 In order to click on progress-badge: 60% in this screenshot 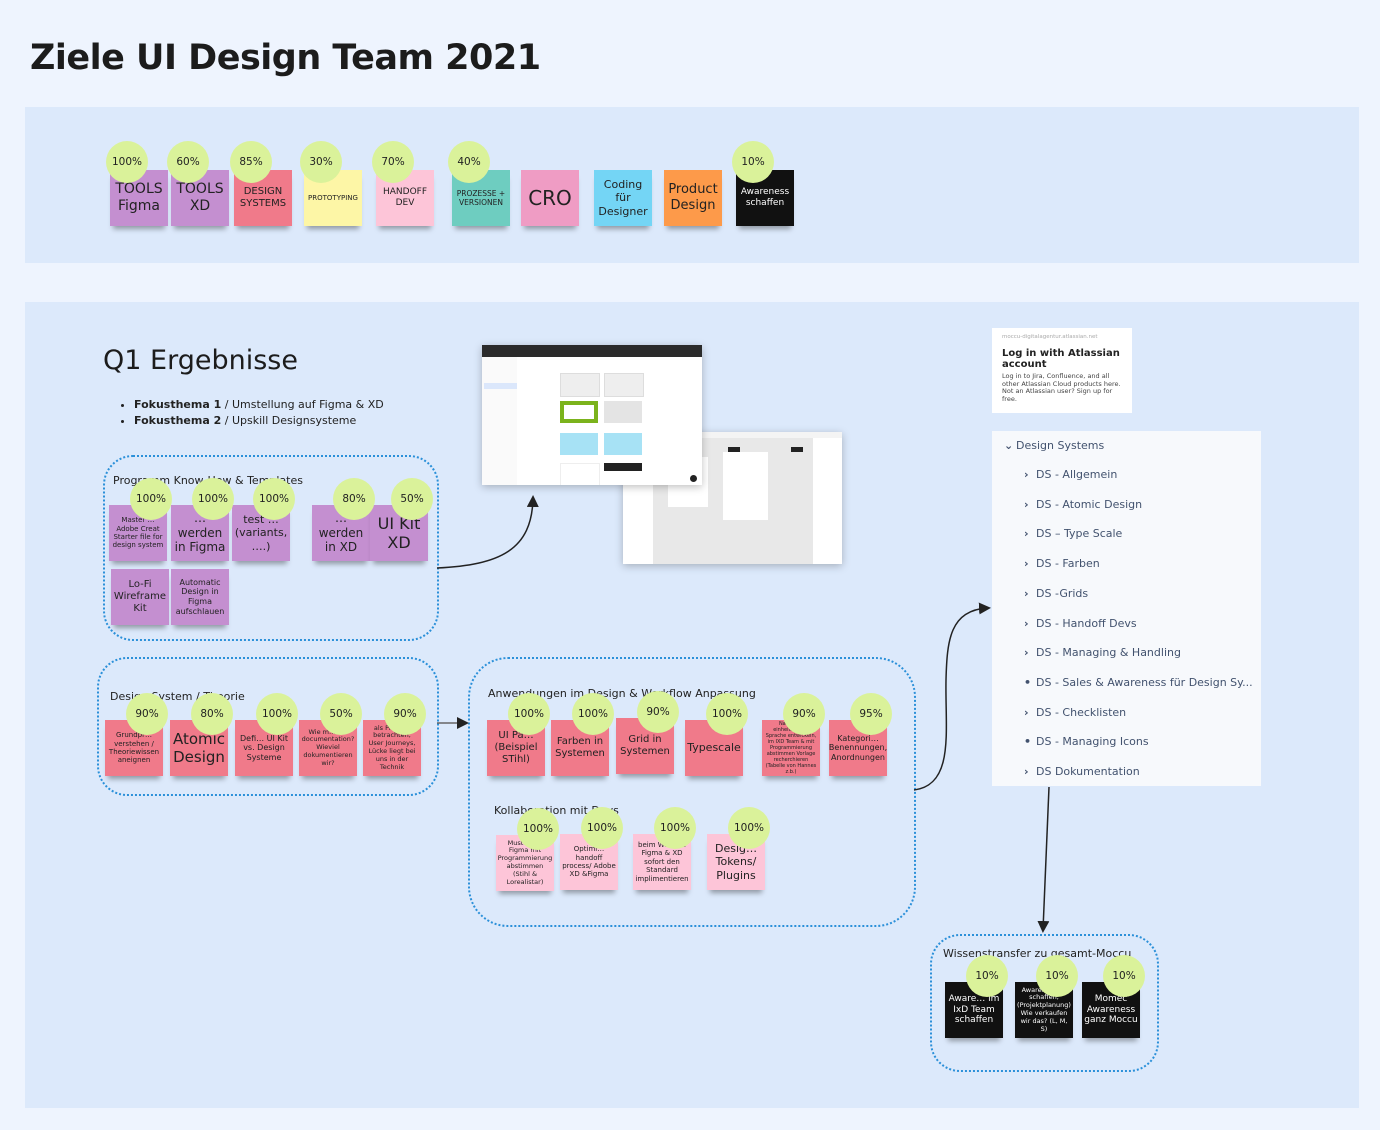, I will do `click(188, 162)`.